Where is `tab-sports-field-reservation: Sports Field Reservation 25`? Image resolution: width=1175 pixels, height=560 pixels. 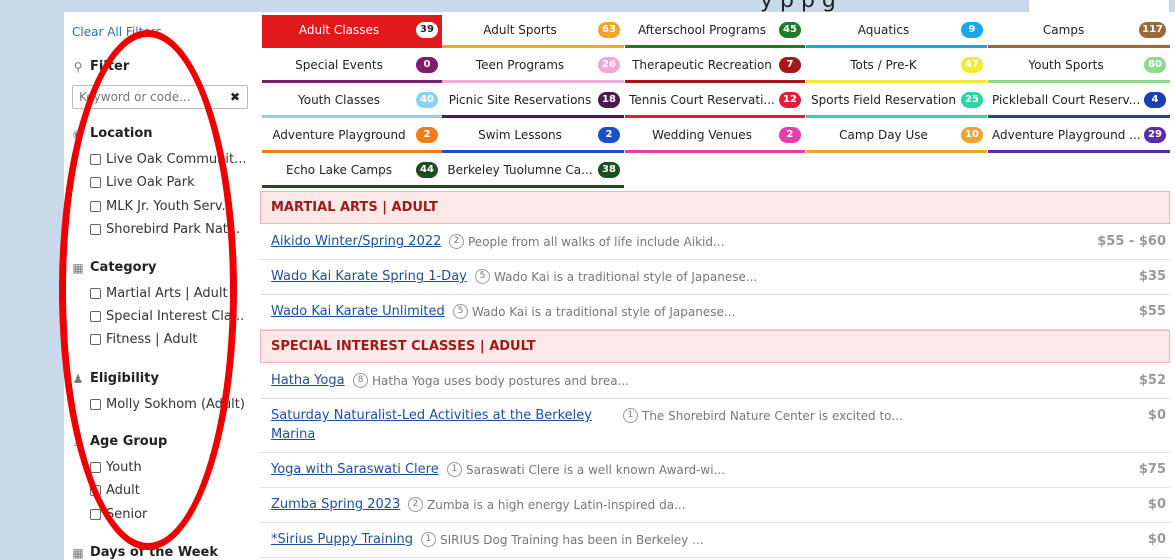
tab-sports-field-reservation: Sports Field Reservation 25 is located at coordinates (896, 101).